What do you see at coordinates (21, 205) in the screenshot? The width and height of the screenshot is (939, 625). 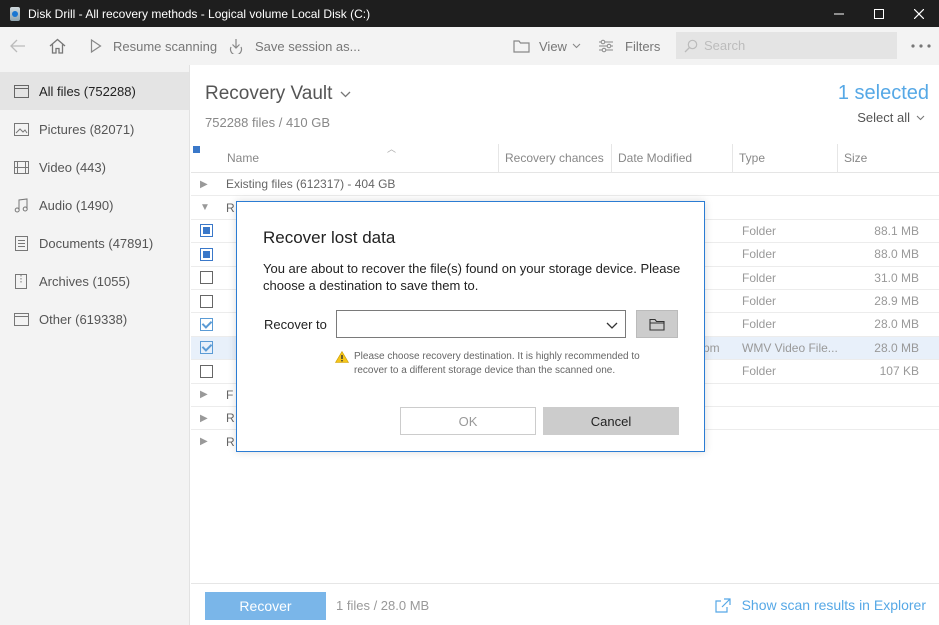 I see `music-icon` at bounding box center [21, 205].